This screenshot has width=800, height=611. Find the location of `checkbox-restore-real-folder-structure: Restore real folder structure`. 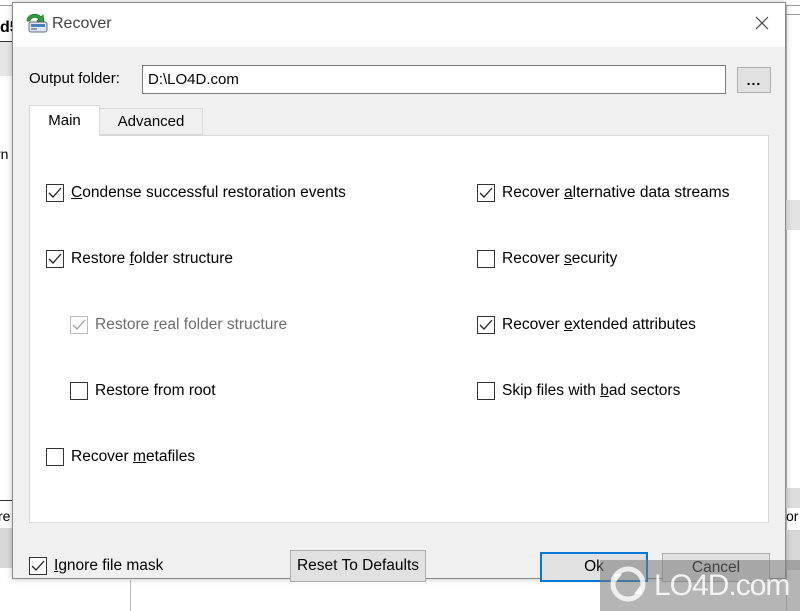

checkbox-restore-real-folder-structure: Restore real folder structure is located at coordinates (178, 325).